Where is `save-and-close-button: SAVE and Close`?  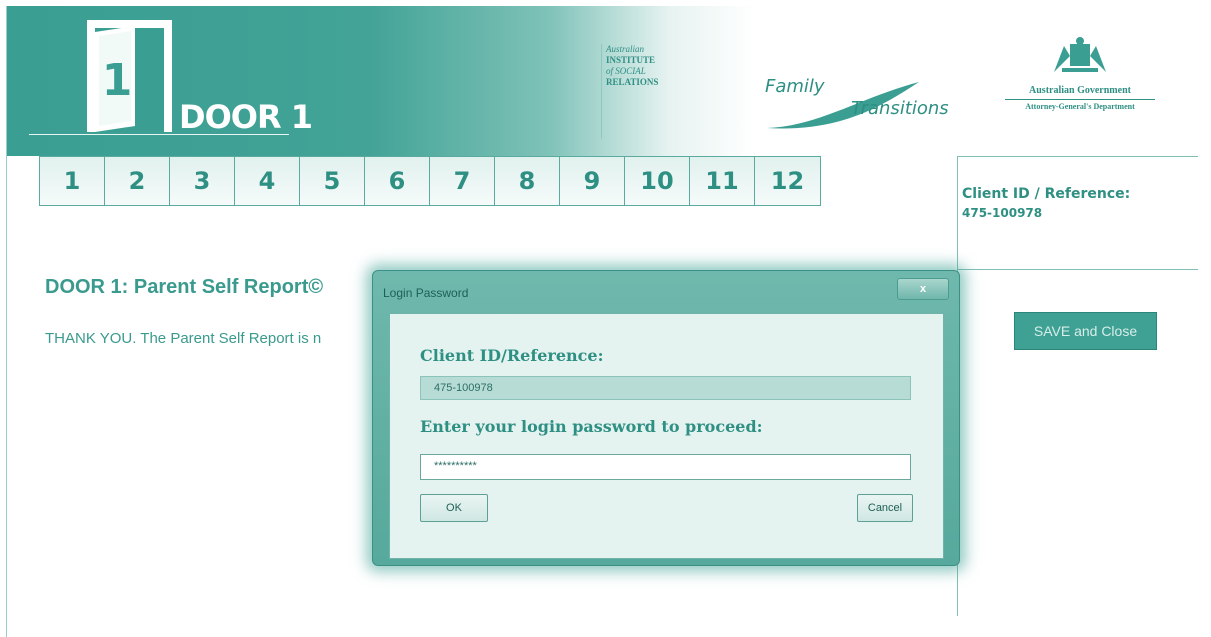 save-and-close-button: SAVE and Close is located at coordinates (1085, 331).